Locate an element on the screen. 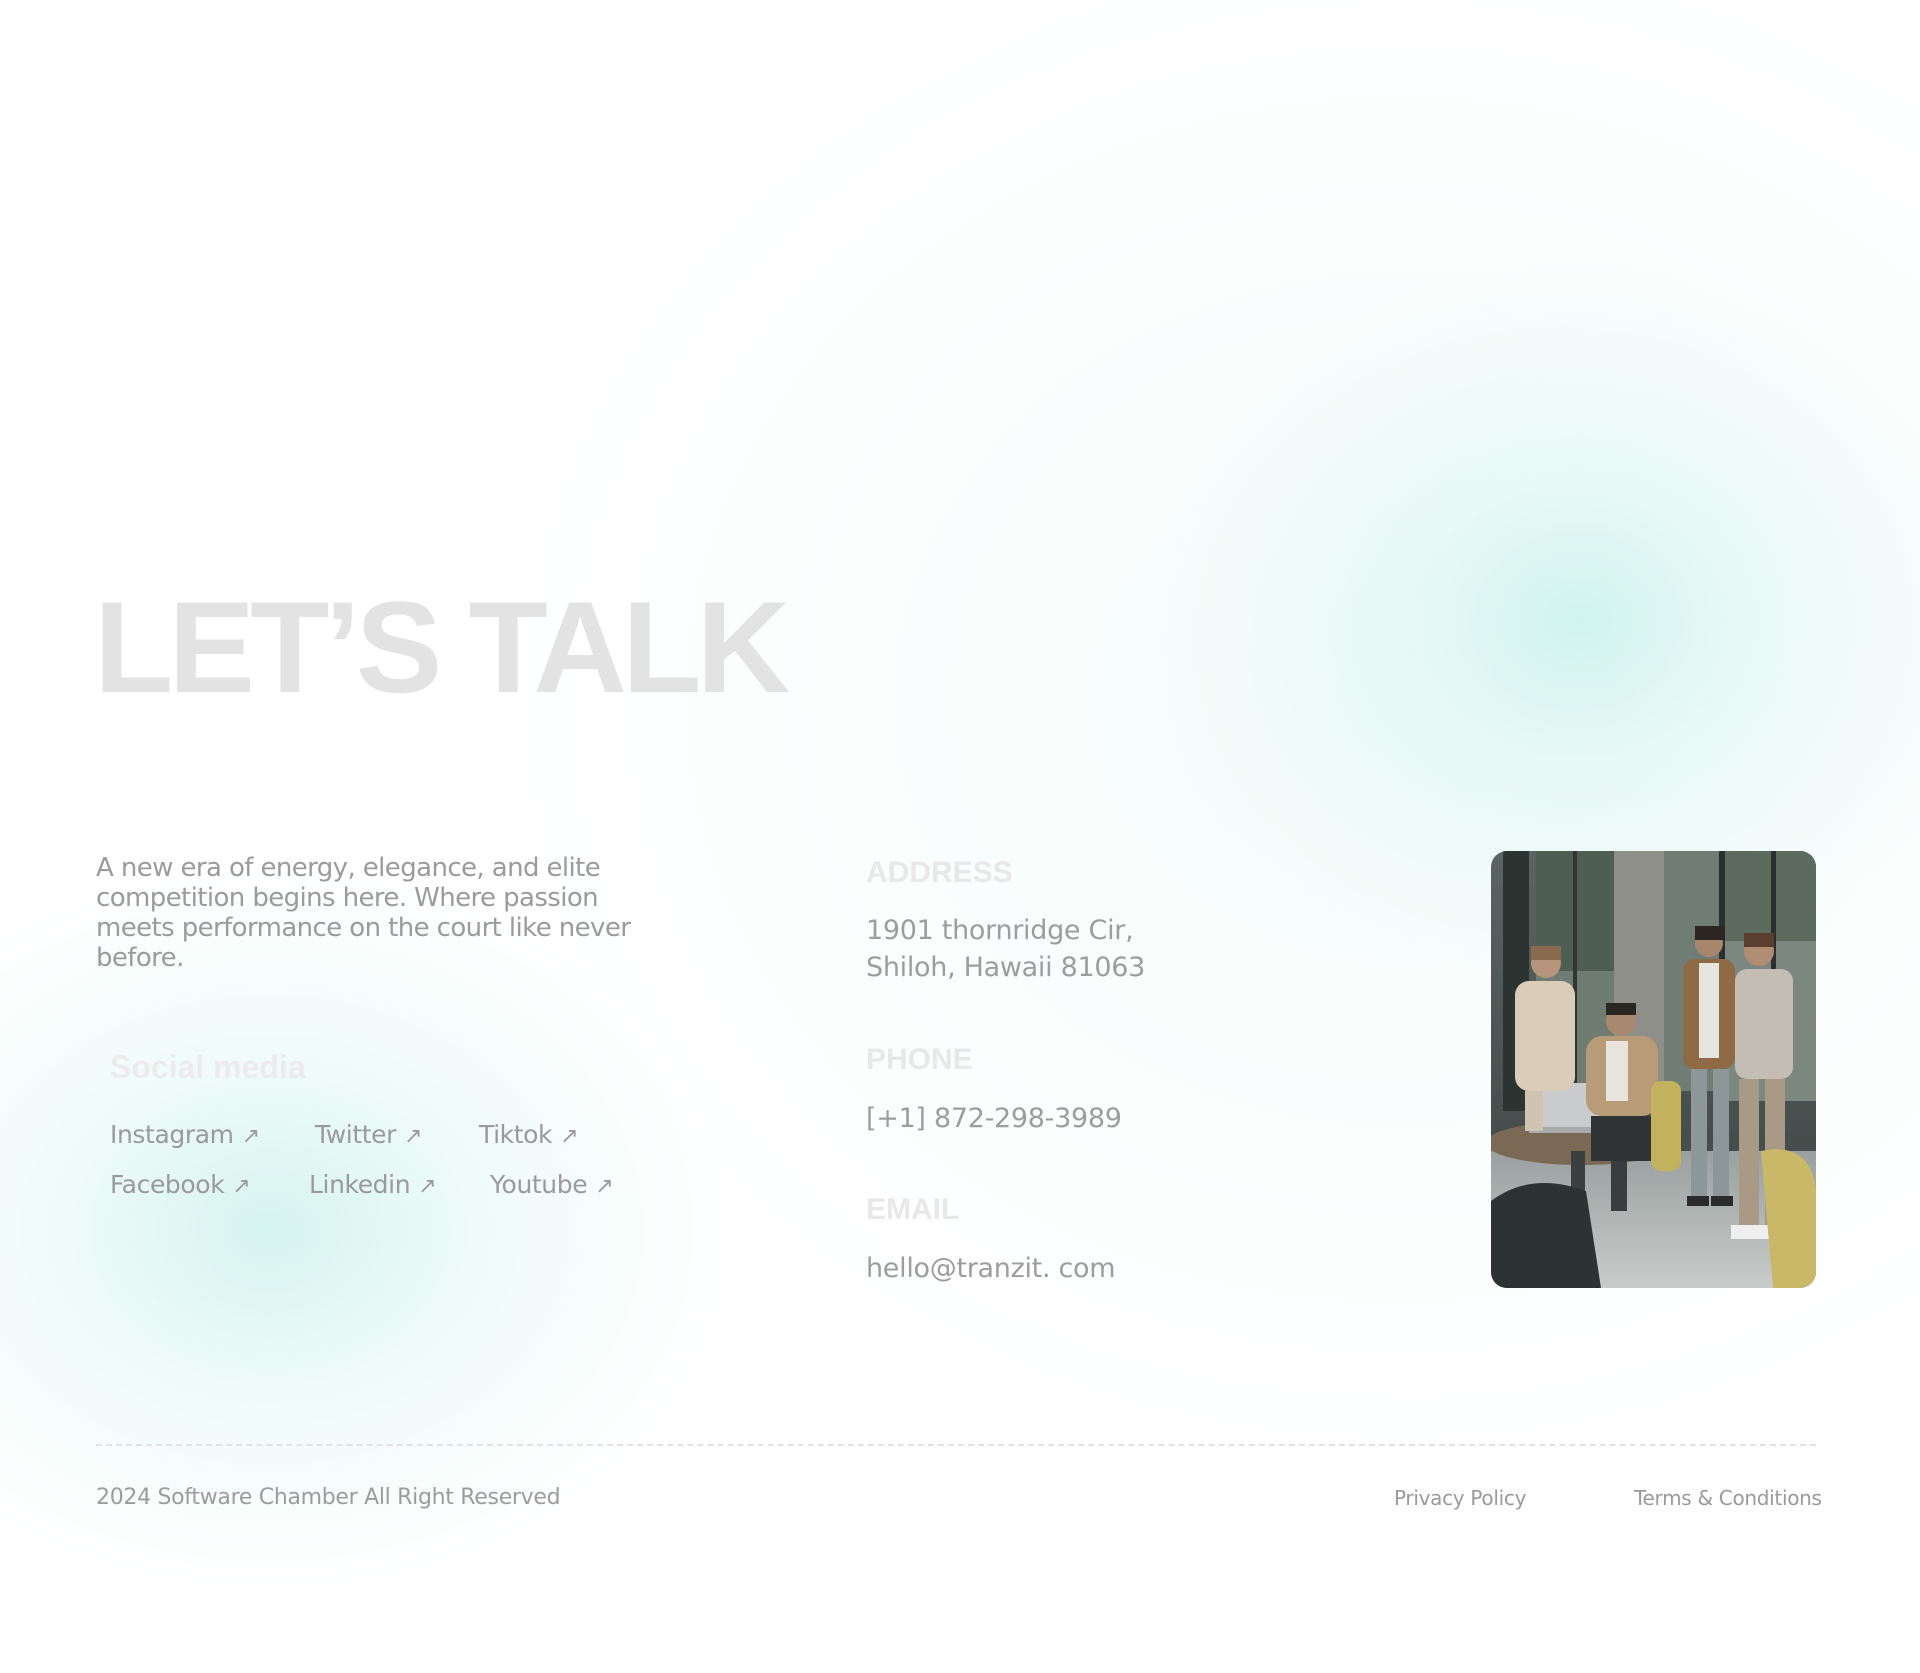  social-link-twitter: Twitter ↗ is located at coordinates (368, 1134).